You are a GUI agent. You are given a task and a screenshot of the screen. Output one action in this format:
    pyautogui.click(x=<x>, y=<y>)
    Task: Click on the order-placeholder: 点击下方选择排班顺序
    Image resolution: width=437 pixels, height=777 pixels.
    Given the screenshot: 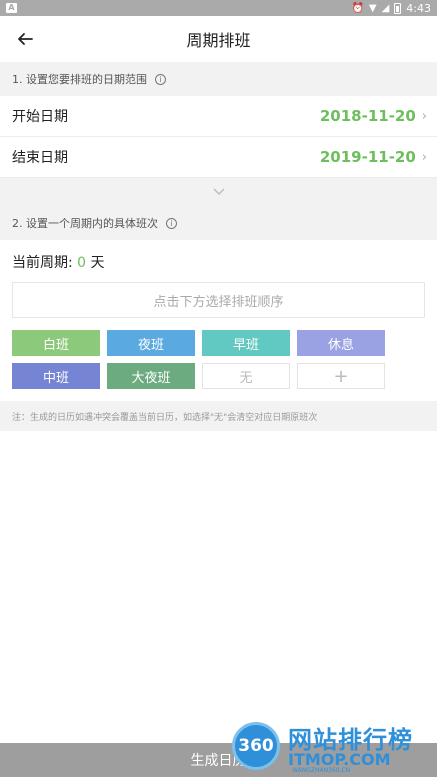 What is the action you would take?
    pyautogui.click(x=218, y=302)
    